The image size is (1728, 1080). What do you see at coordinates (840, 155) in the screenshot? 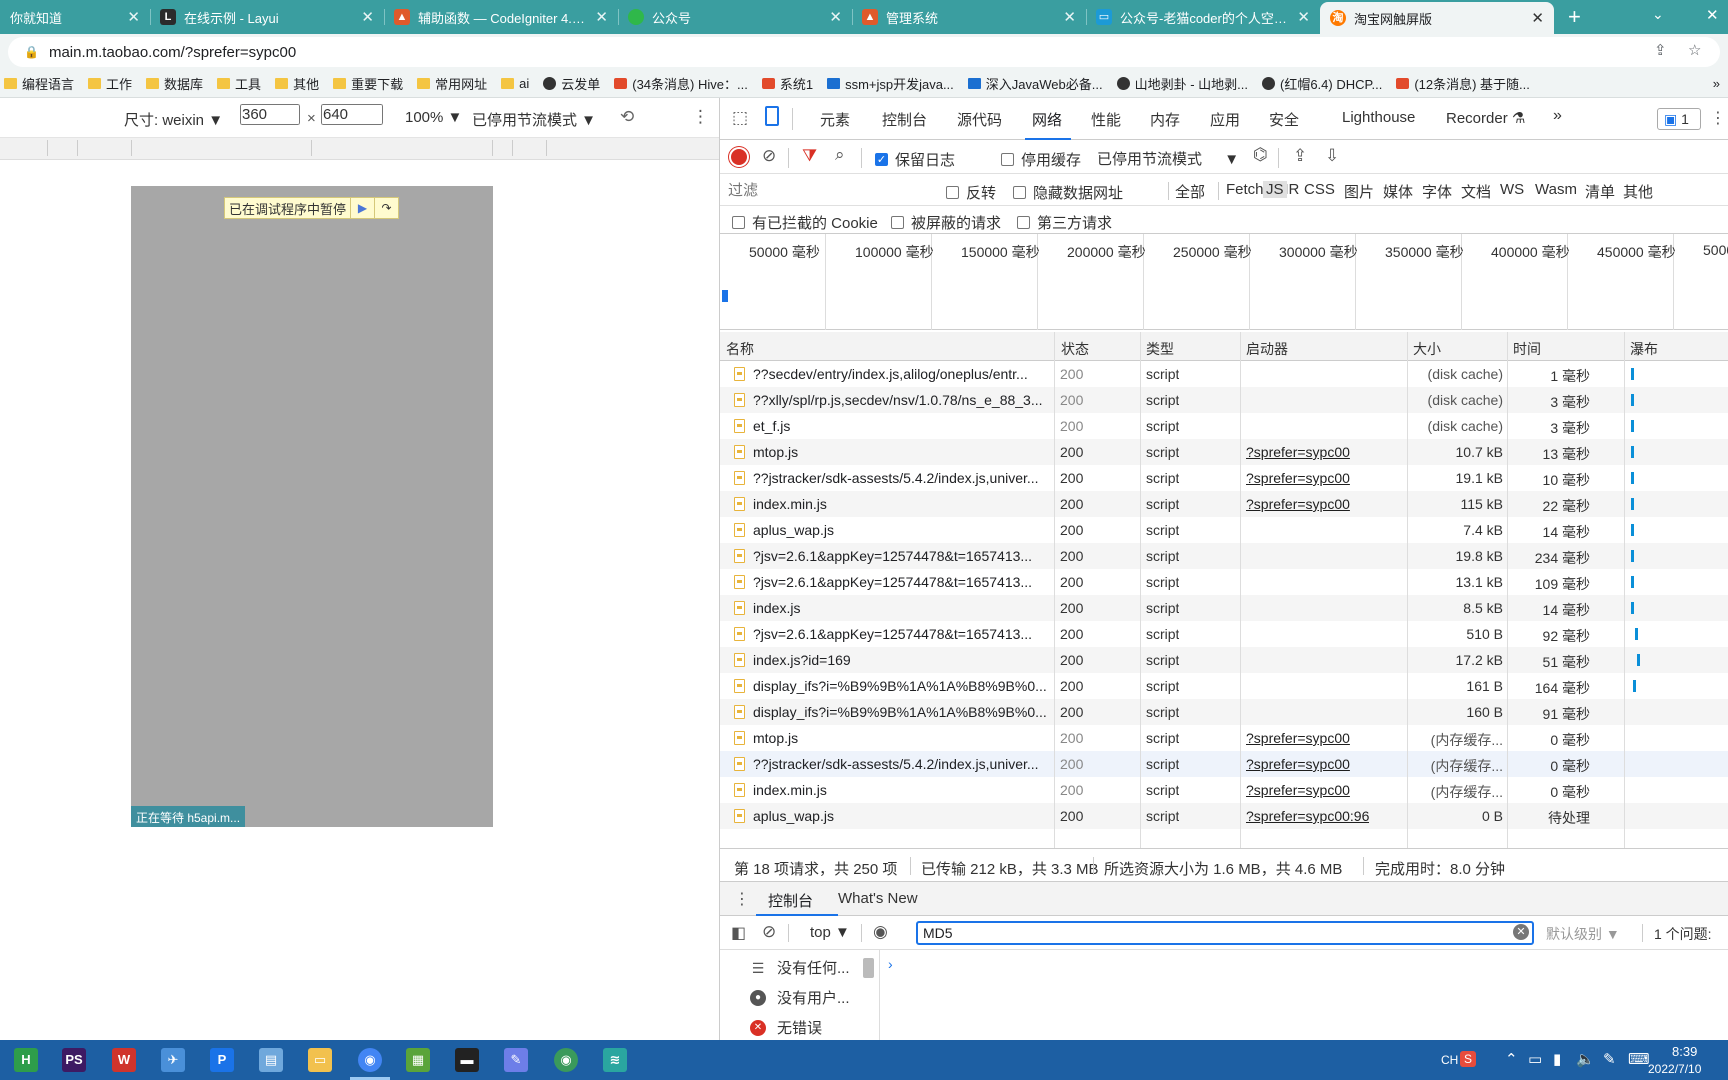
I see `search-icon: ⌕` at bounding box center [840, 155].